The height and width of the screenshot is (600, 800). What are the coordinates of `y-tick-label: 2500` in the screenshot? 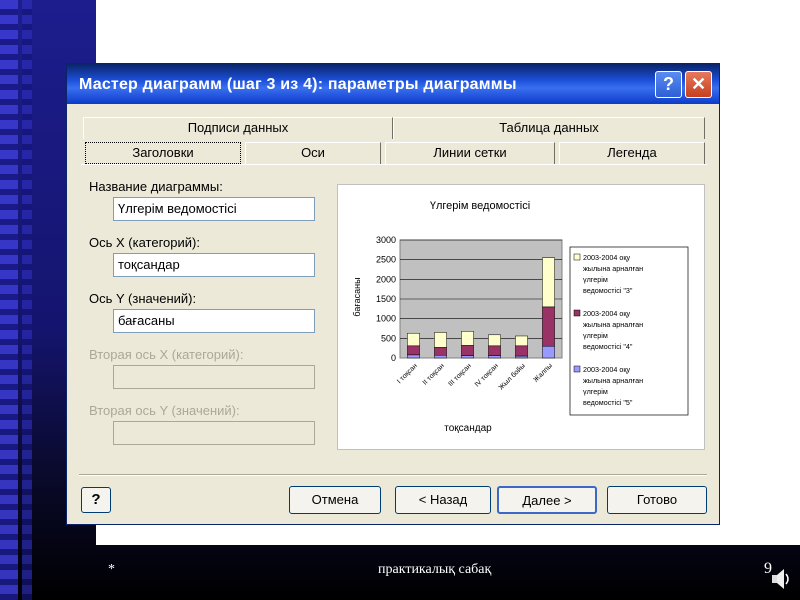 It's located at (386, 260).